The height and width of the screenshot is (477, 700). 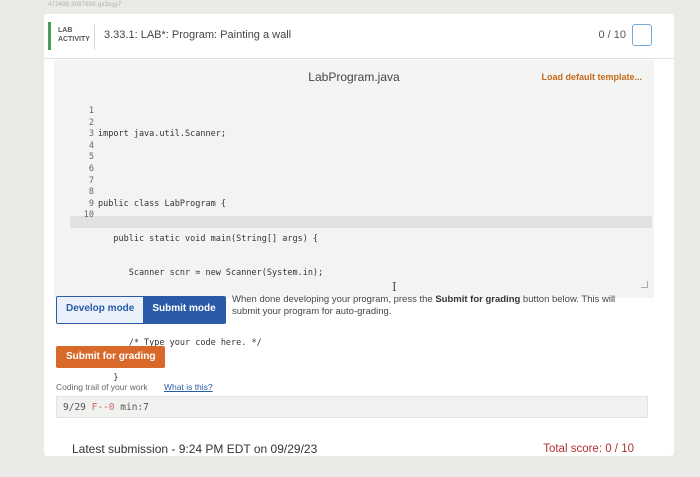 I want to click on coding-trail-label: Coding trail of your work, so click(x=102, y=387).